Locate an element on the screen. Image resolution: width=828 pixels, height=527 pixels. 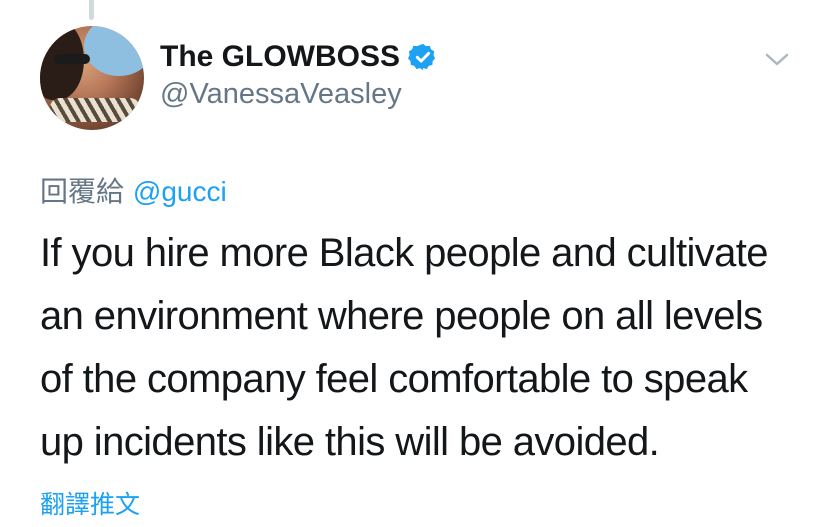
reply-context: 回覆給 @gucci is located at coordinates (133, 190).